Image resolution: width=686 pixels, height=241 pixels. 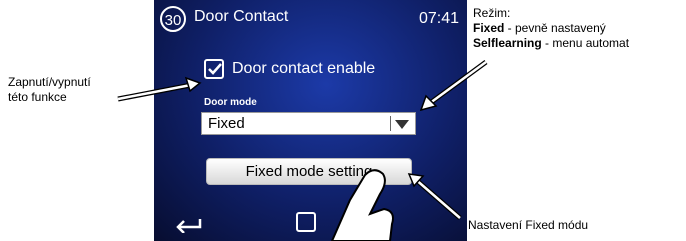 I want to click on mode-annotation-title: Režim:, so click(x=492, y=13).